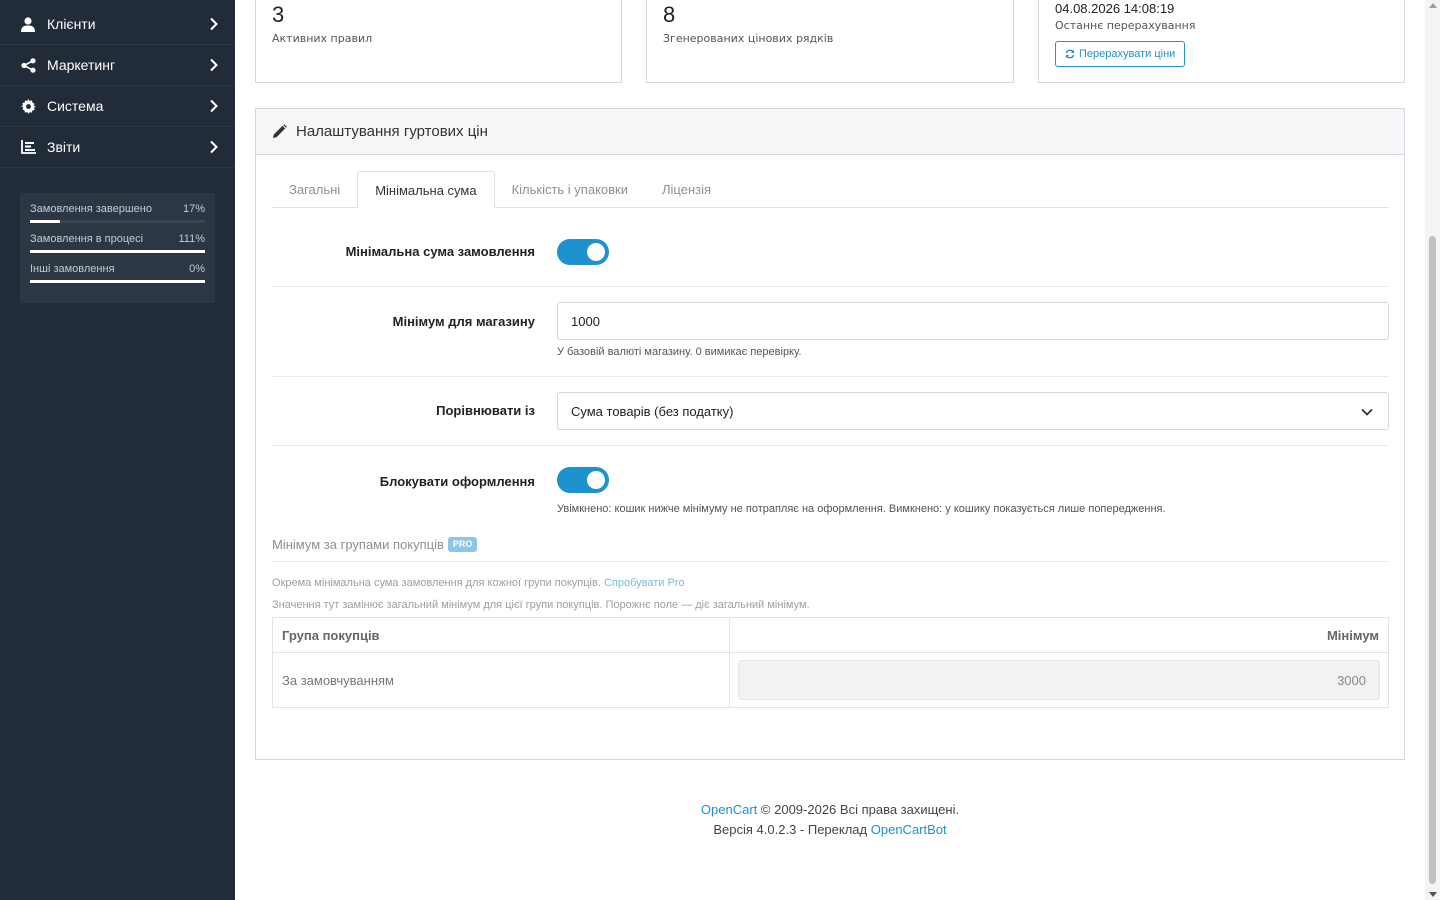 The height and width of the screenshot is (900, 1440). Describe the element at coordinates (748, 38) in the screenshot. I see `generated-rows-caption: Згенерованих цінових рядків` at that location.